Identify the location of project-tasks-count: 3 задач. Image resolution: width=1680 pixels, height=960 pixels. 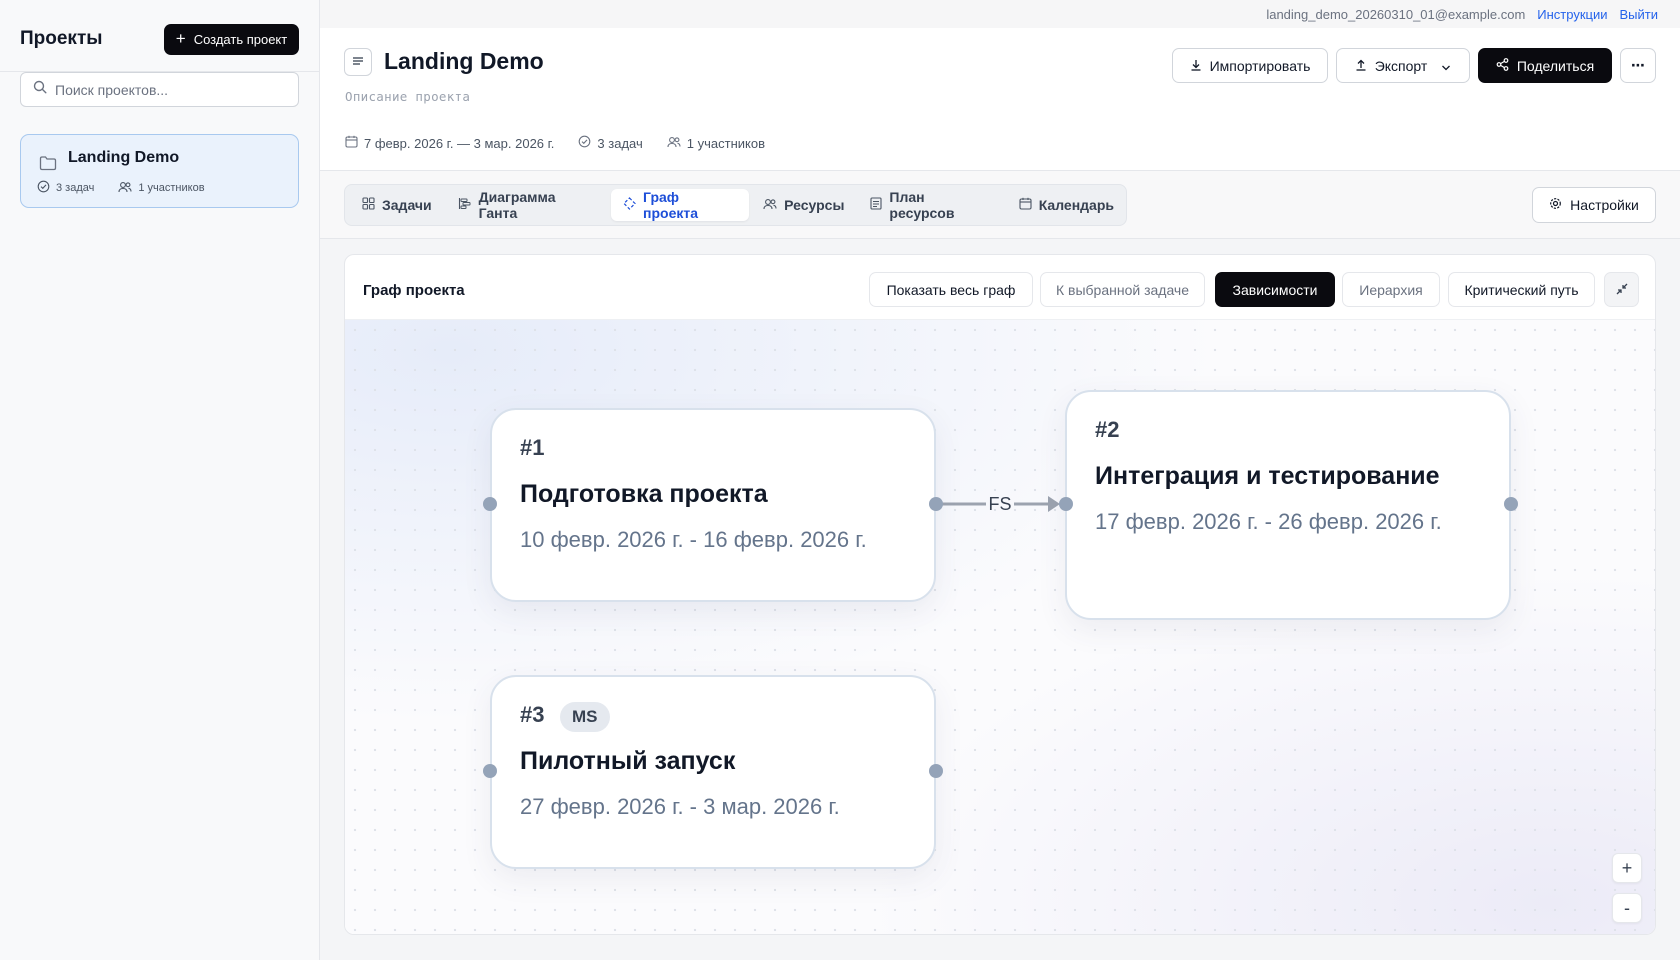
(75, 188).